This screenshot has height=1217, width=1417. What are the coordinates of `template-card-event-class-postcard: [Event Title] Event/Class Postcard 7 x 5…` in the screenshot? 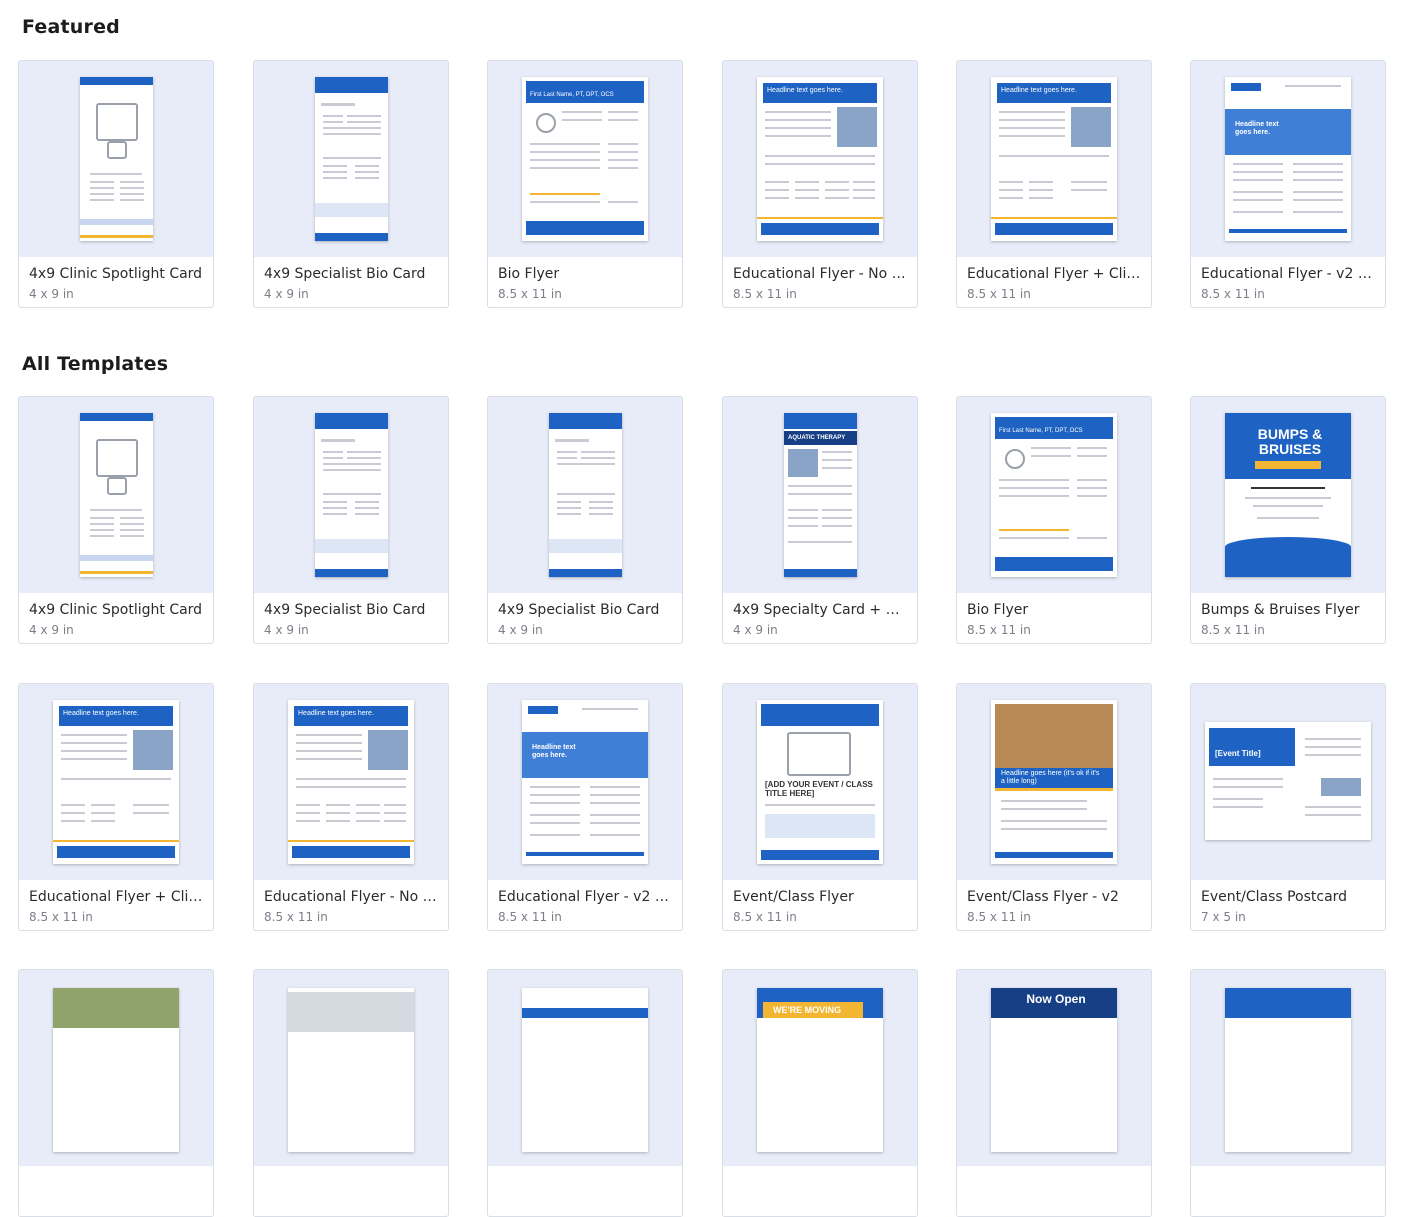 It's located at (1288, 807).